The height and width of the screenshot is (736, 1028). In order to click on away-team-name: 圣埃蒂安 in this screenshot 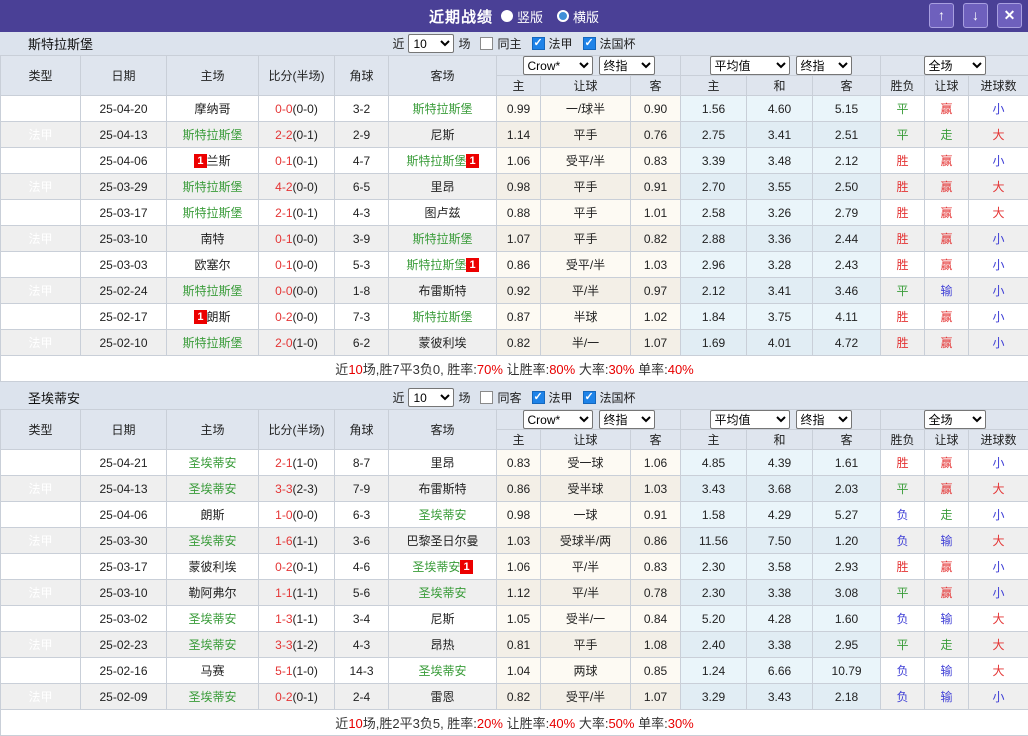, I will do `click(442, 515)`.